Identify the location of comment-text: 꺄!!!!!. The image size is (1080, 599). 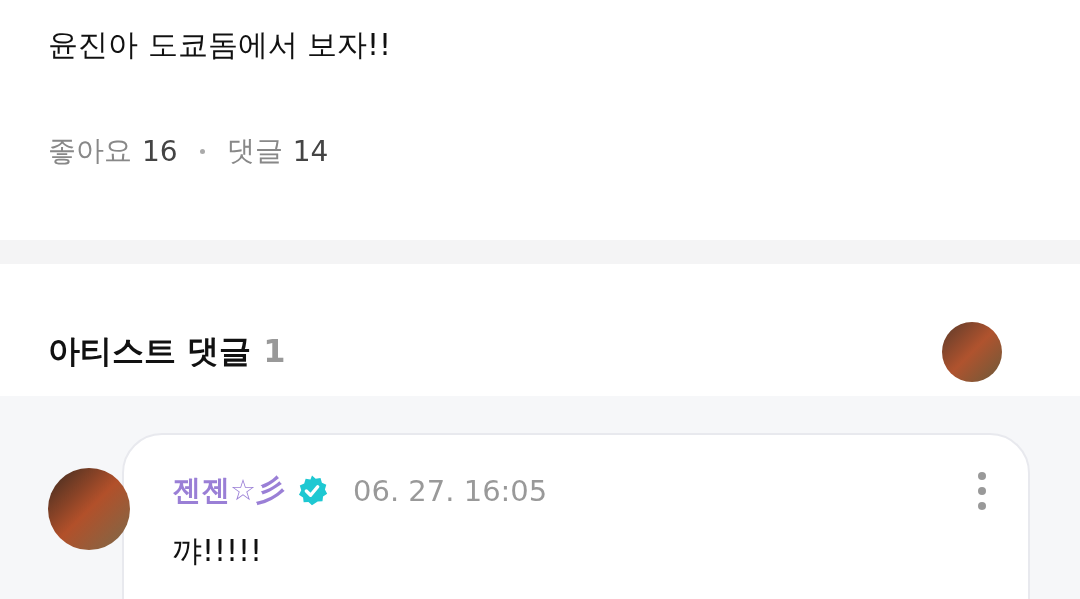
(217, 551).